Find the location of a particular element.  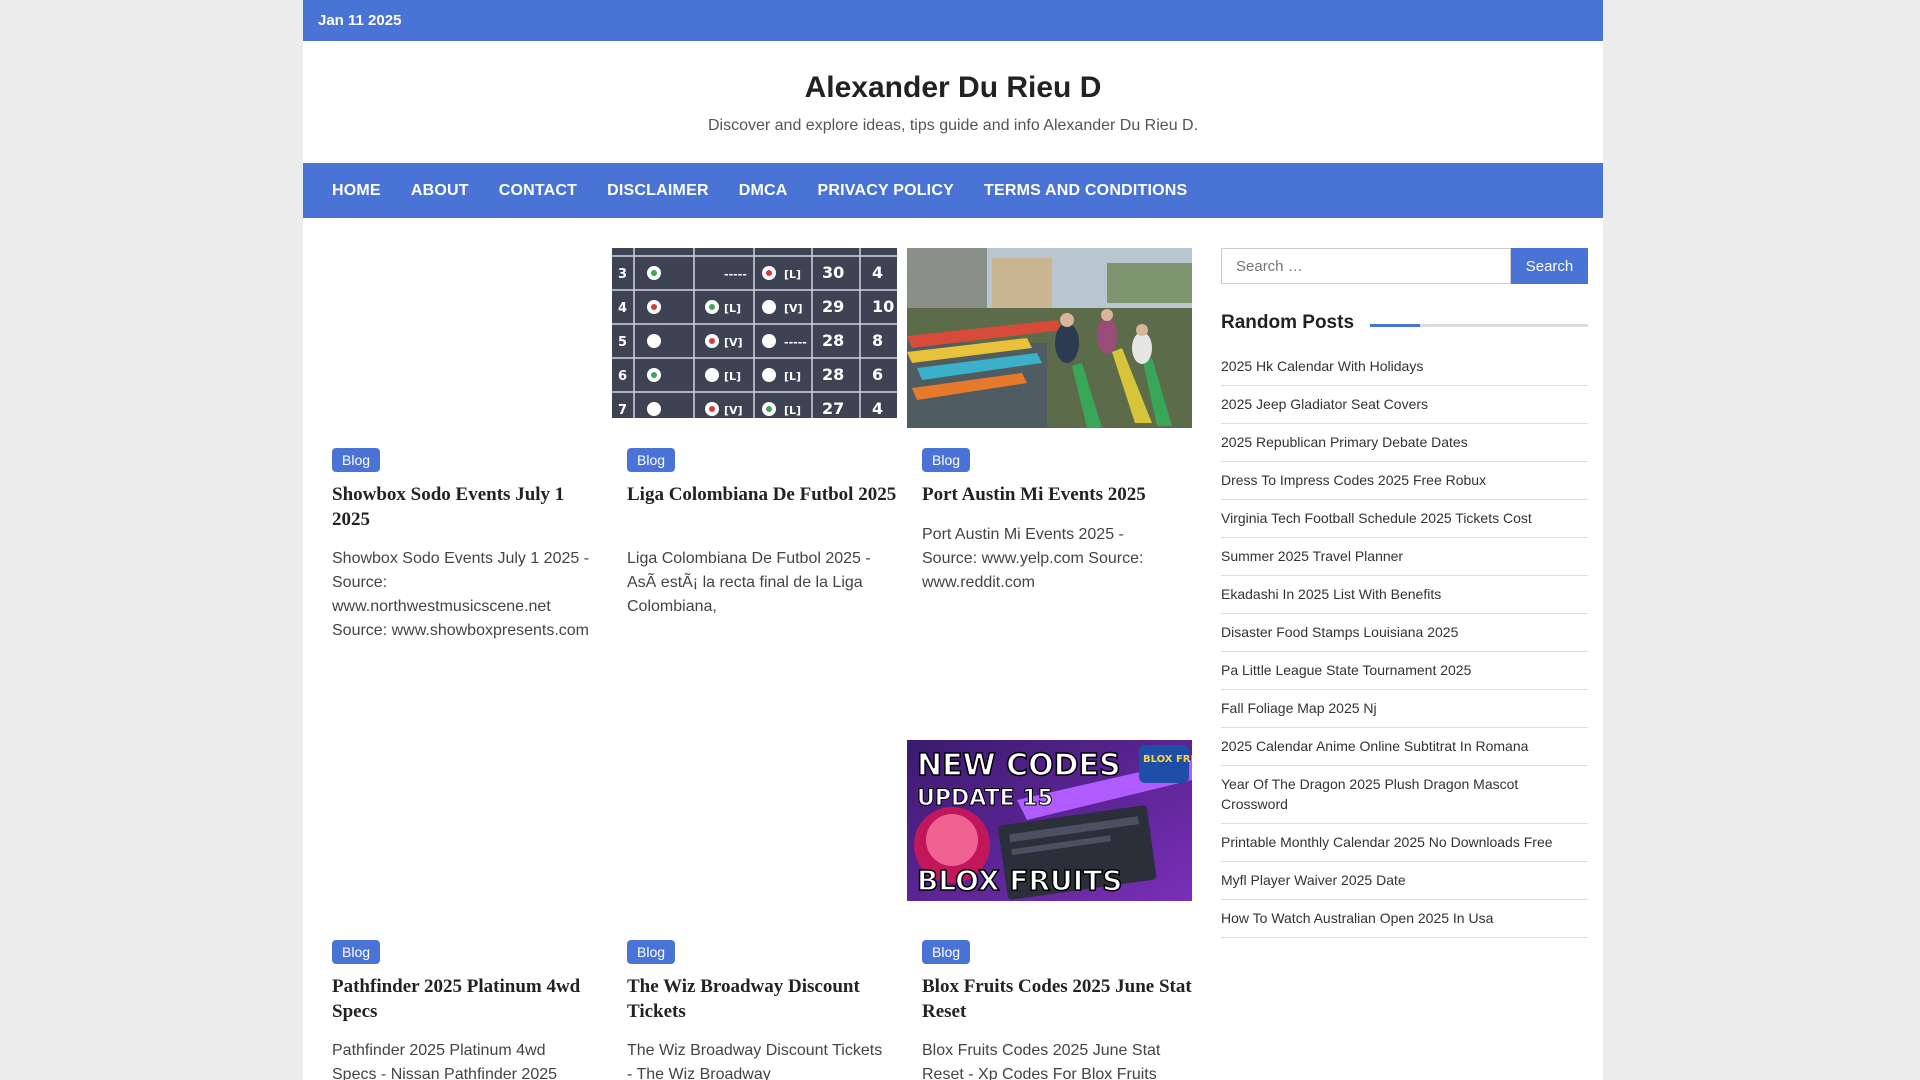

game-logo: BLOX FRUITS is located at coordinates (1167, 759).